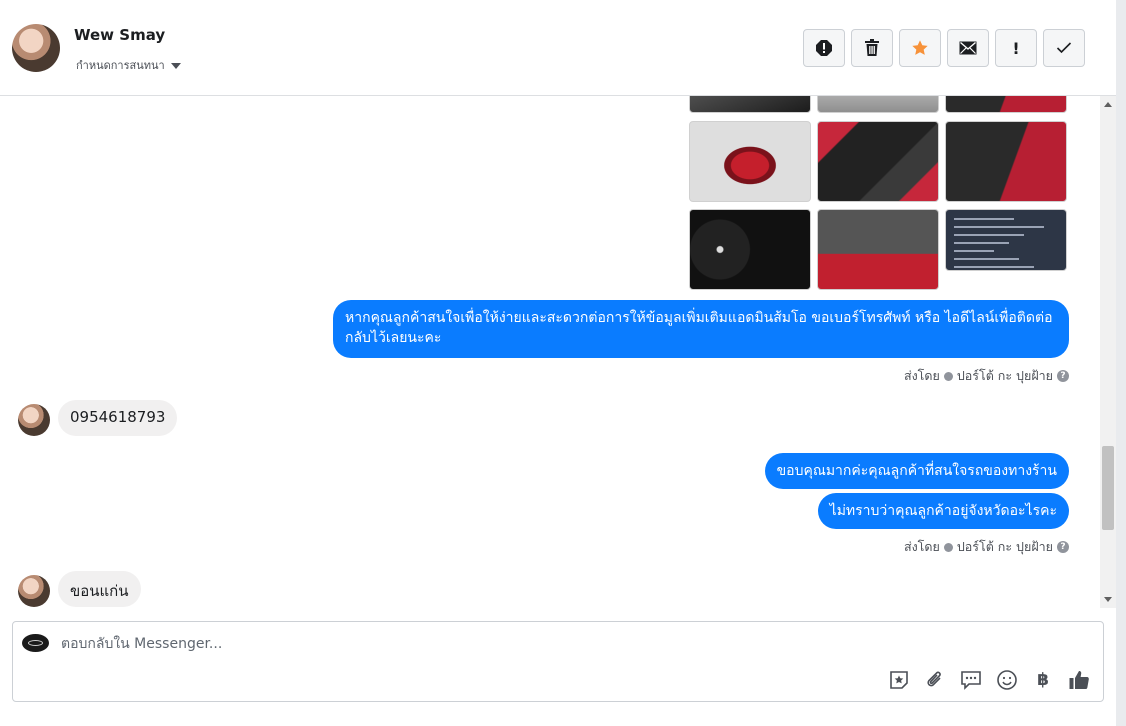  What do you see at coordinates (118, 418) in the screenshot?
I see `incoming-message: 0954618793` at bounding box center [118, 418].